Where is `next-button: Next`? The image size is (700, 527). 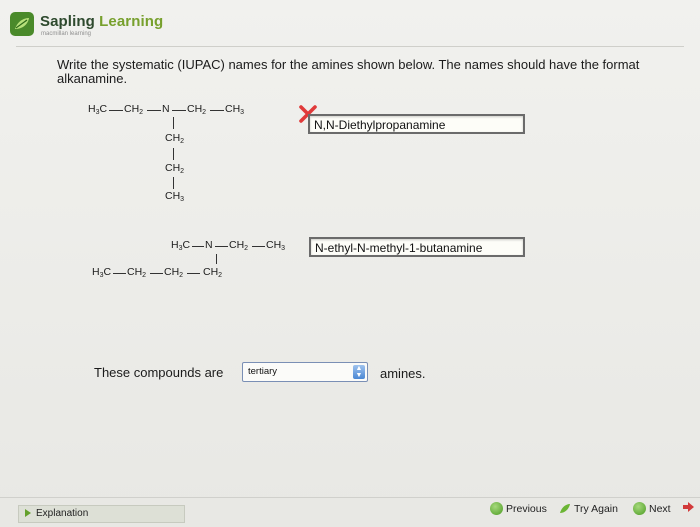
next-button: Next is located at coordinates (652, 508).